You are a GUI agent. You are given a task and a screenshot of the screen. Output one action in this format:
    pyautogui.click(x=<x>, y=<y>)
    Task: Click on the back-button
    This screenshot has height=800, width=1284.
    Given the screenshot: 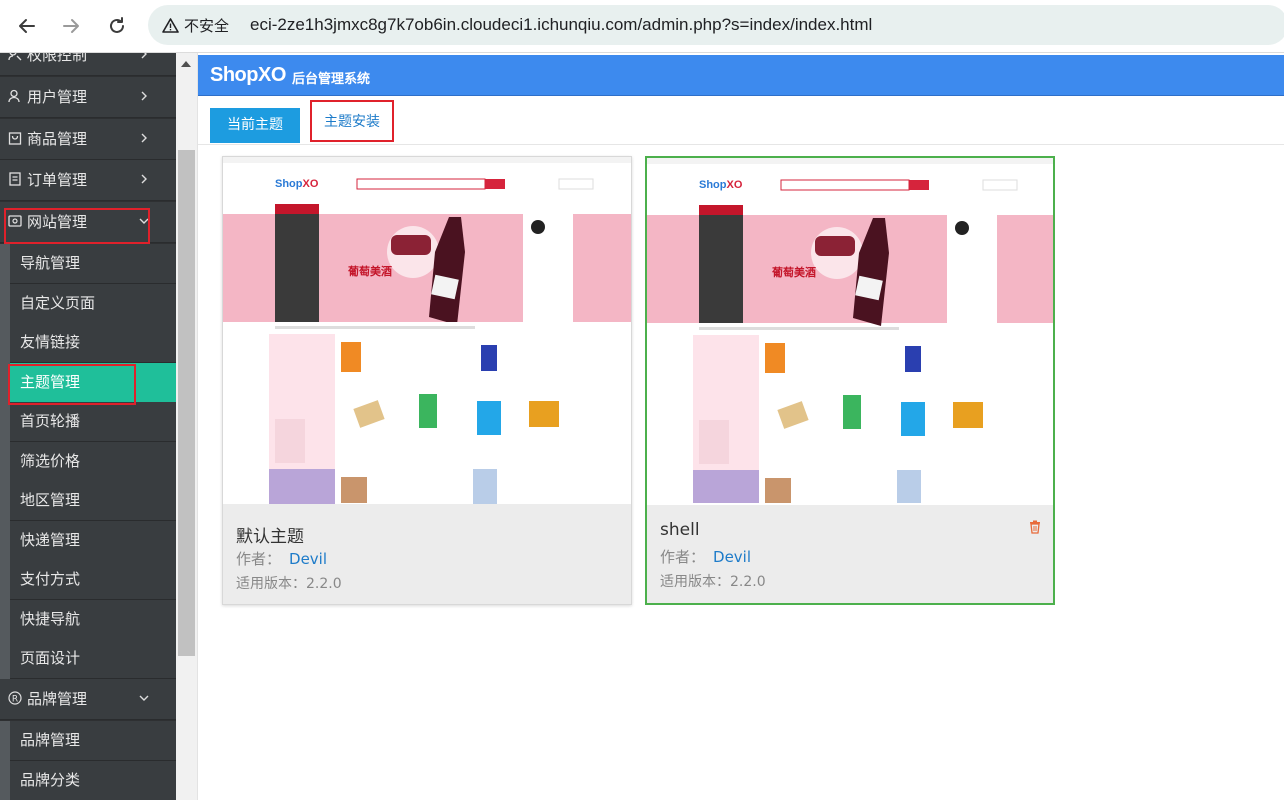 What is the action you would take?
    pyautogui.click(x=27, y=26)
    